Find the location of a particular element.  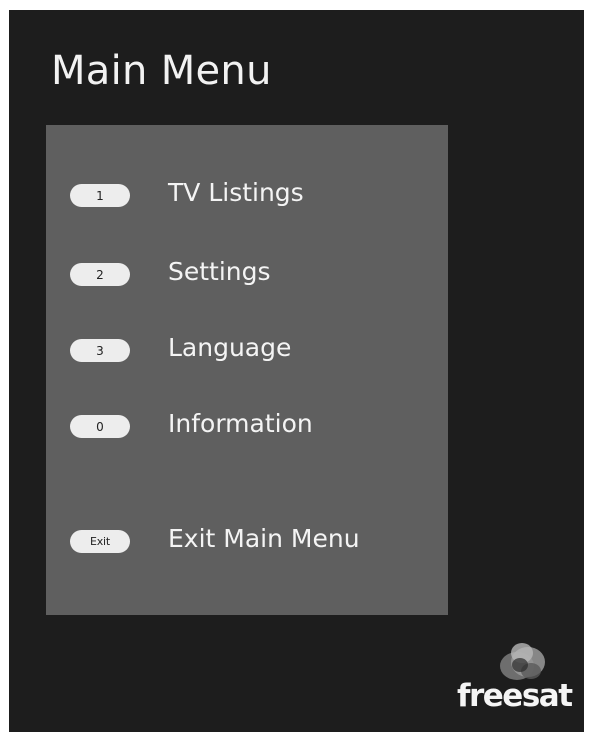

menu-item-settings: 2 Settings is located at coordinates (247, 275).